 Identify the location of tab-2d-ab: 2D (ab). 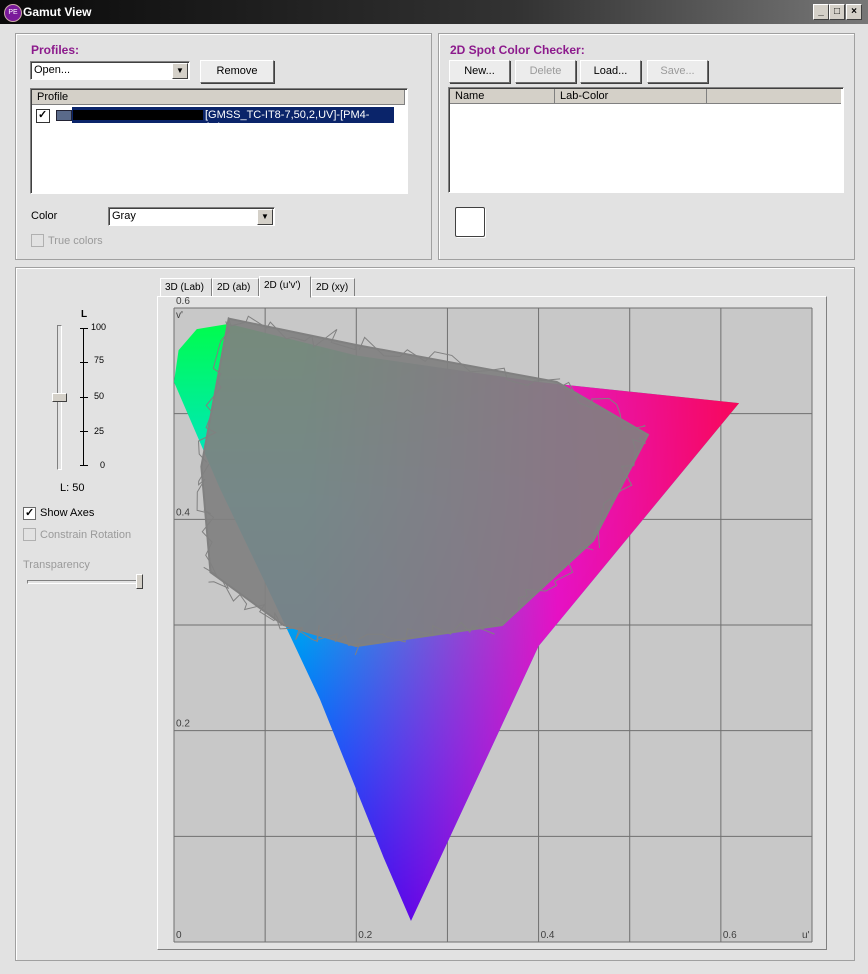
(235, 288).